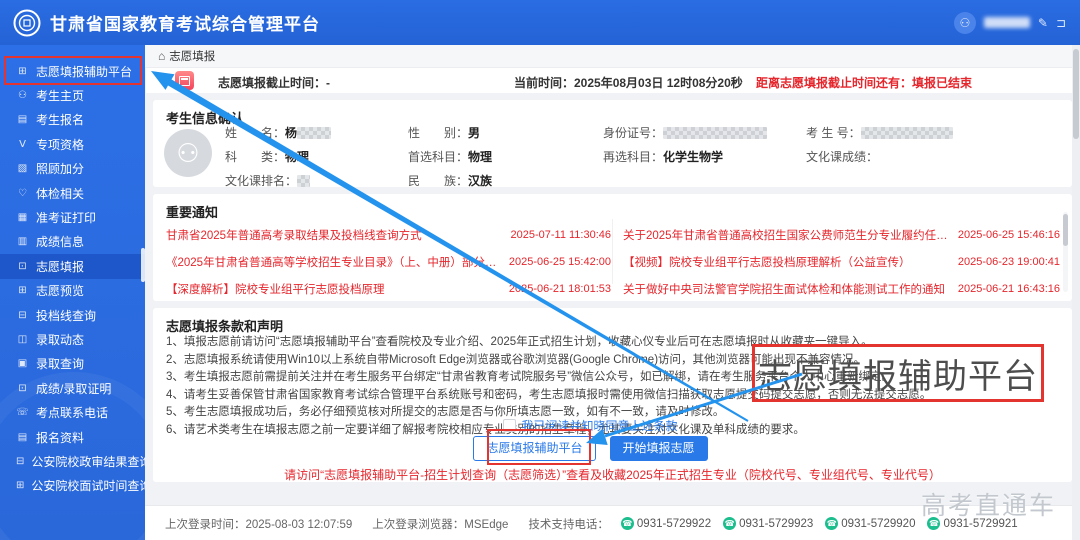 This screenshot has height=540, width=1080. Describe the element at coordinates (72, 461) in the screenshot. I see `sidebar-item-police-review-result: ⊟ 公安院校政审结果查询` at that location.